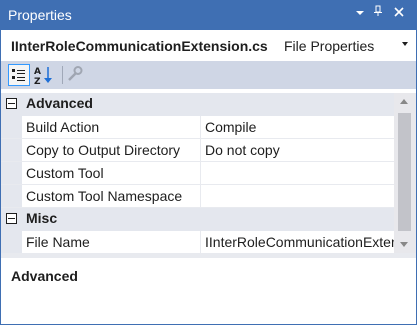  I want to click on properties-toolbar: A Z, so click(208, 75).